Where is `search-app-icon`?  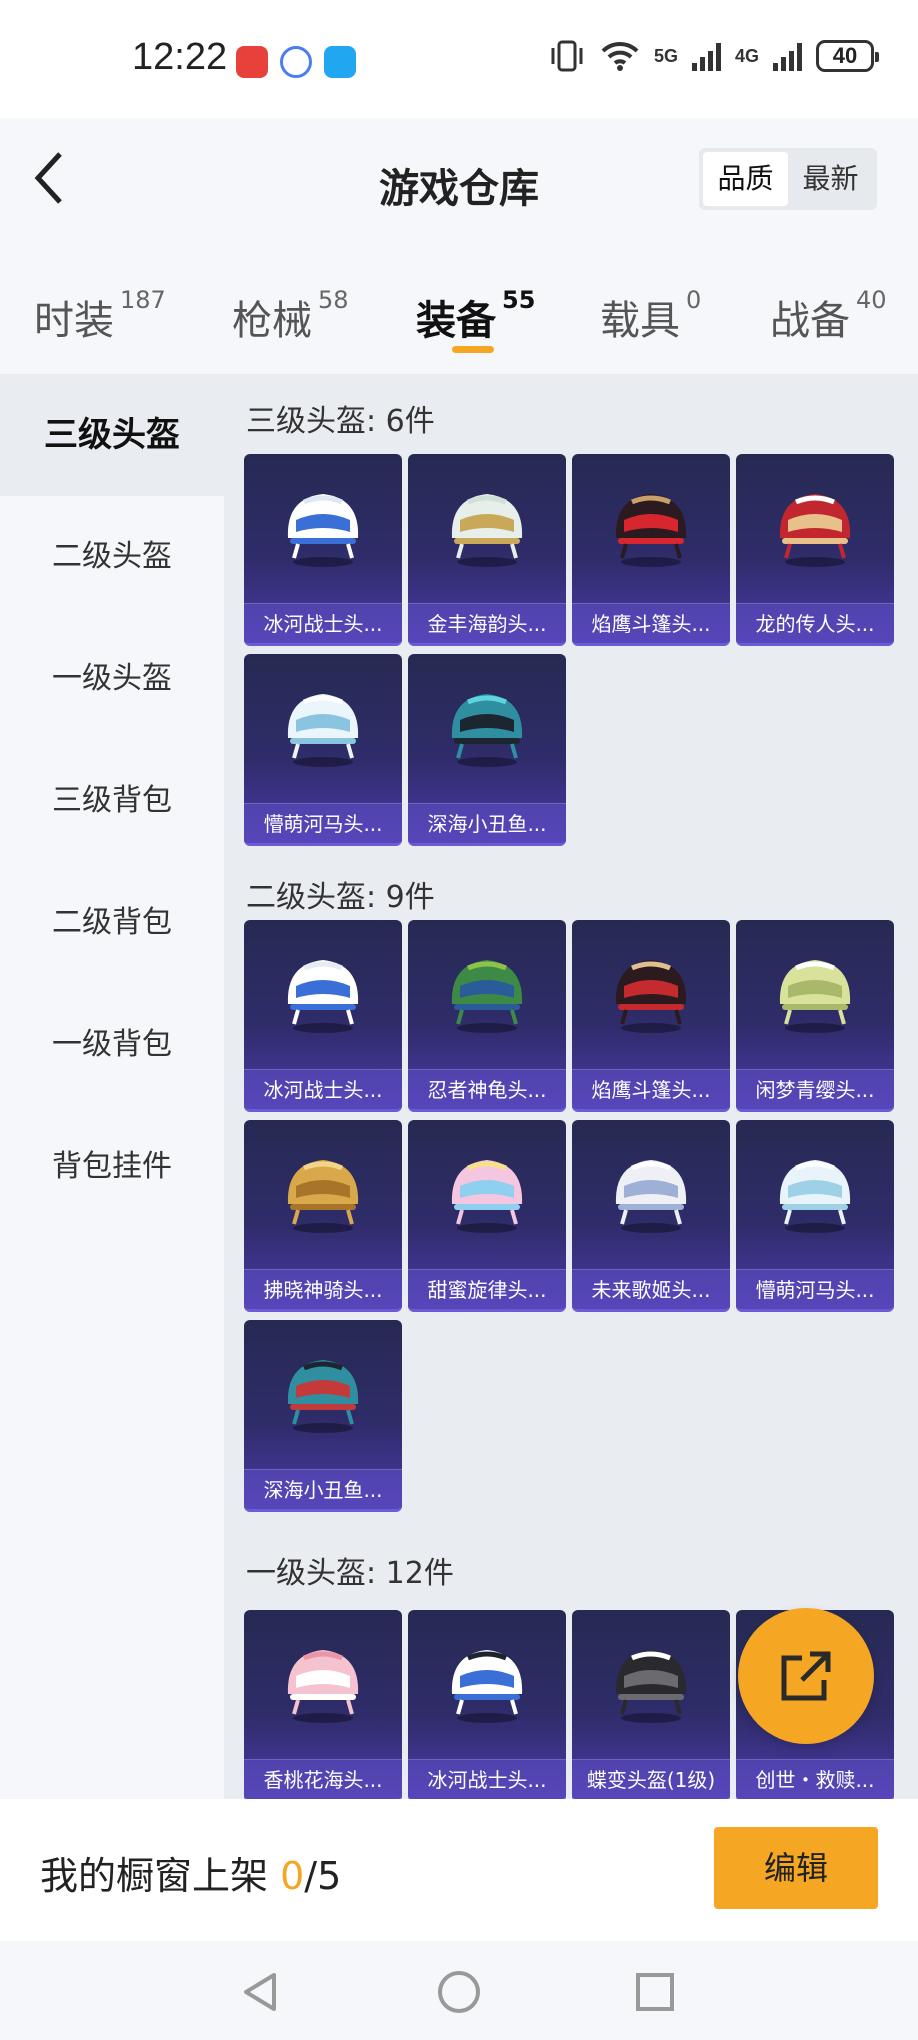
search-app-icon is located at coordinates (340, 62).